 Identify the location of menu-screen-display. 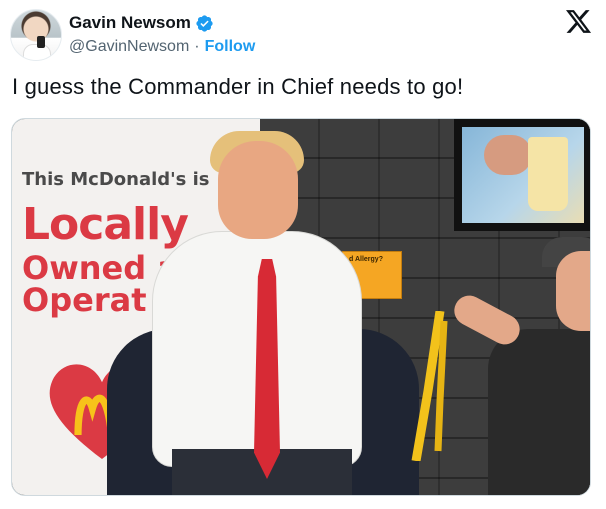
(523, 175).